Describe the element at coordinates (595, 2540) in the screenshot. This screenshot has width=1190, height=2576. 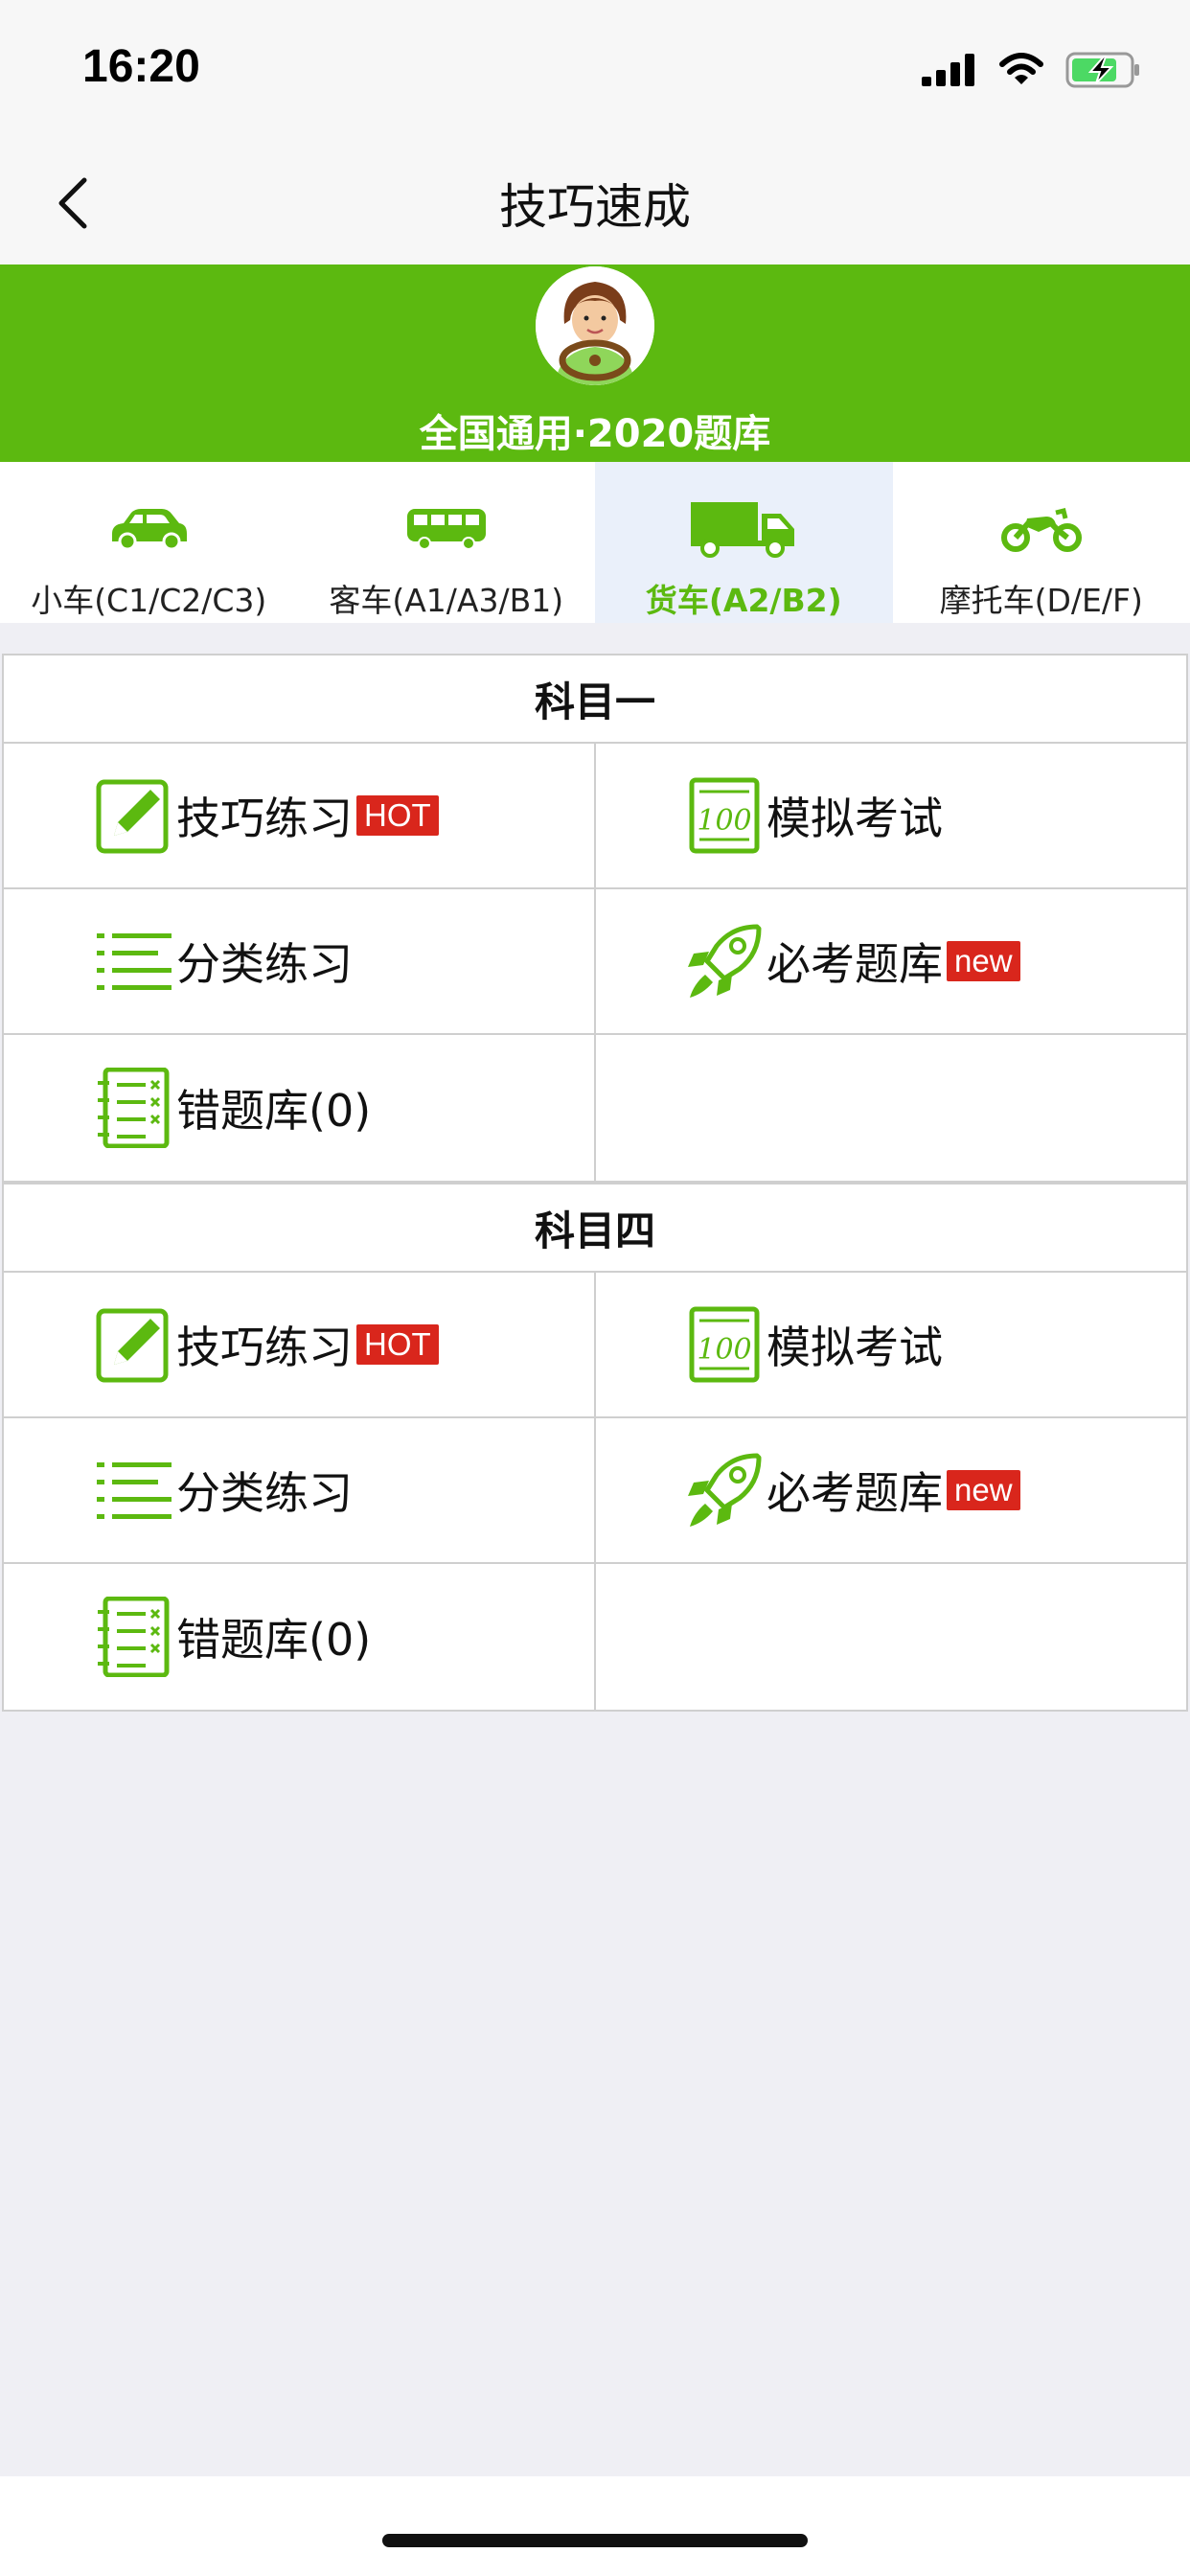
I see `home-indicator` at that location.